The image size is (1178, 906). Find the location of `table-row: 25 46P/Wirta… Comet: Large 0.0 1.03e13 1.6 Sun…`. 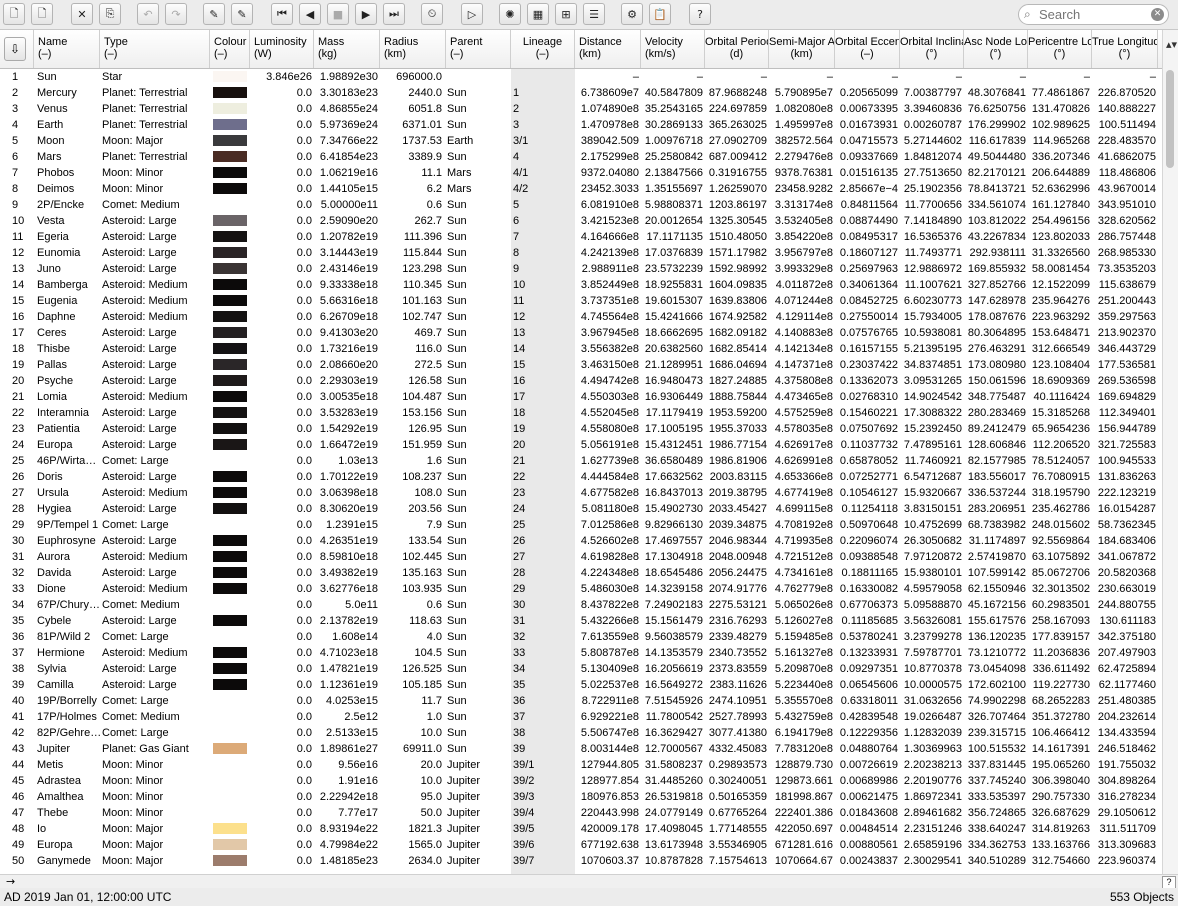

table-row: 25 46P/Wirta… Comet: Large 0.0 1.03e13 1.6 Sun… is located at coordinates (581, 461).